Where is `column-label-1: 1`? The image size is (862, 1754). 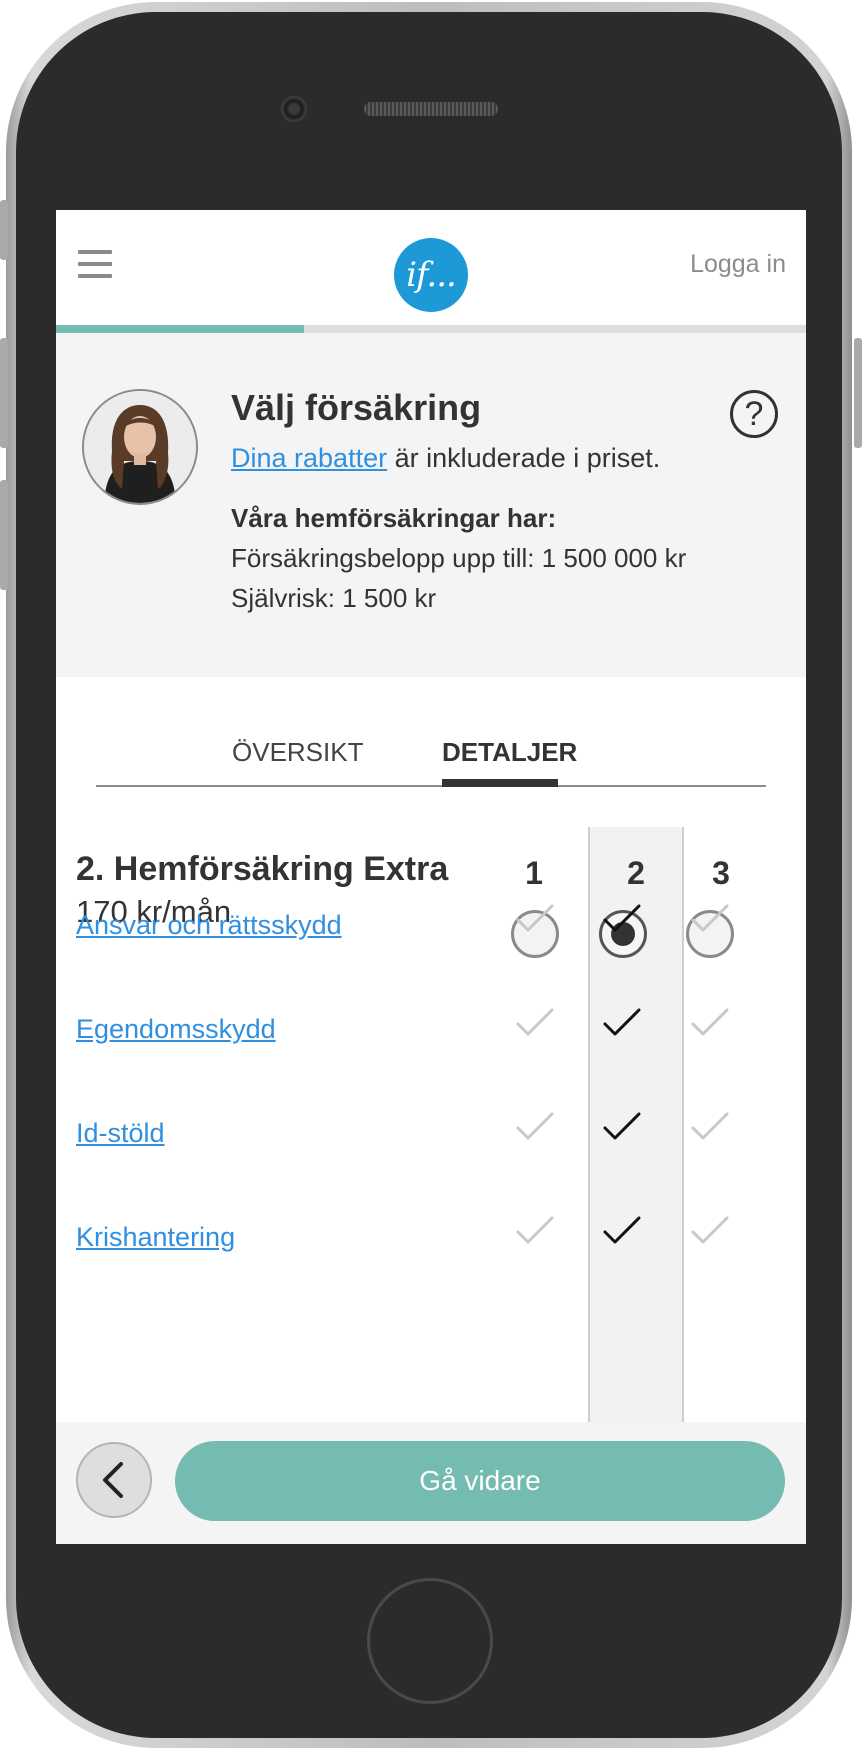 column-label-1: 1 is located at coordinates (534, 873).